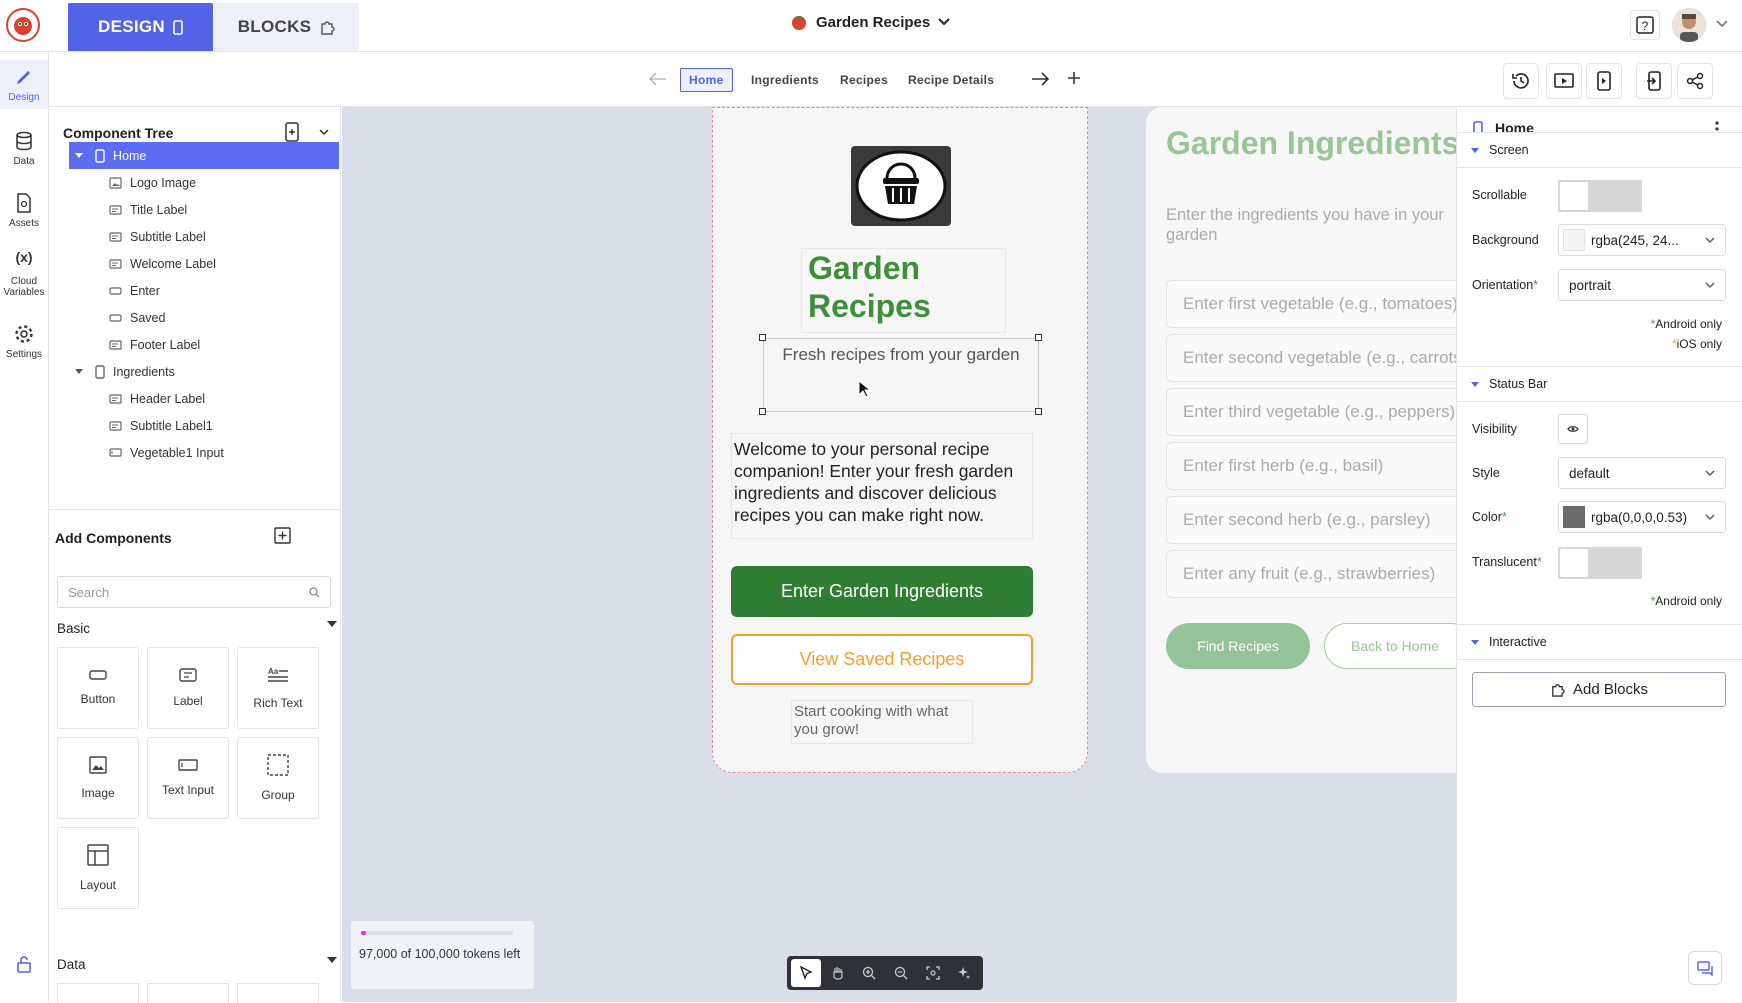 Image resolution: width=1742 pixels, height=1003 pixels. I want to click on back-home-button: Back to Home, so click(1390, 646).